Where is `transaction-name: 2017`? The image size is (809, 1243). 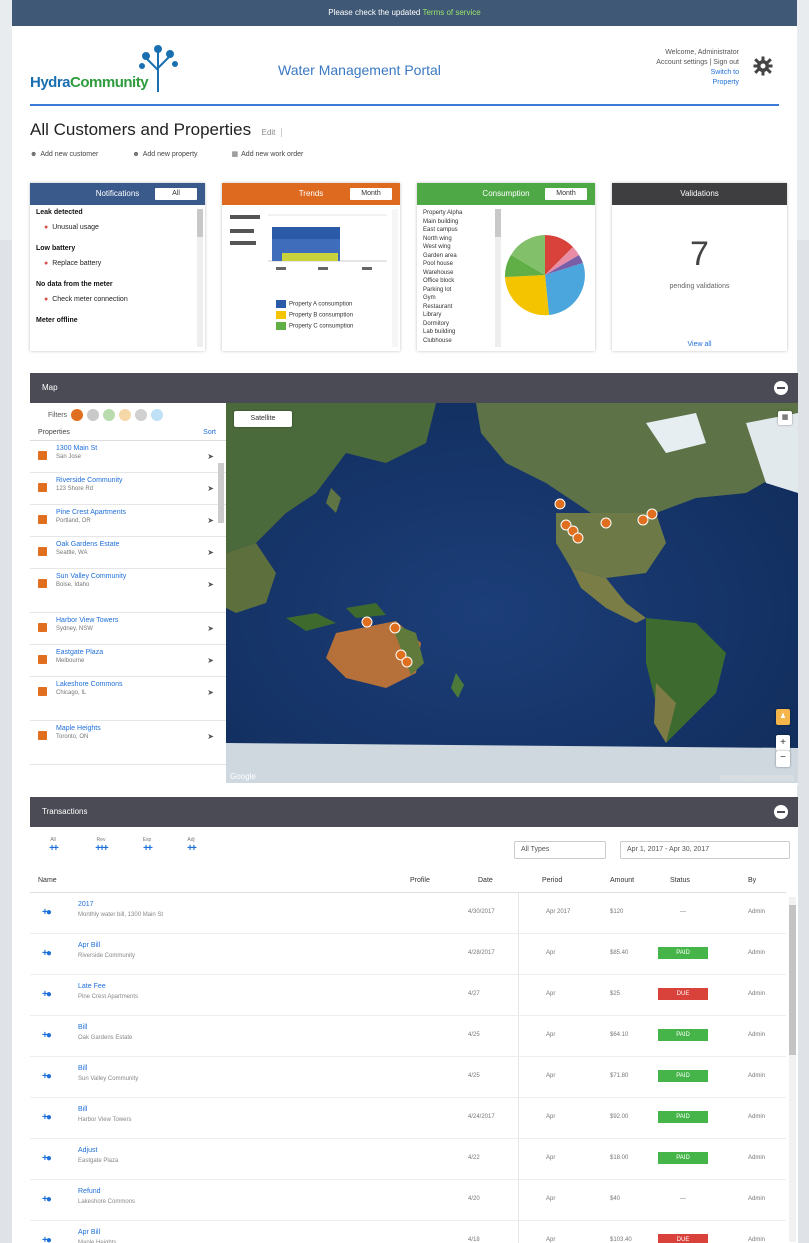
transaction-name: 2017 is located at coordinates (86, 904).